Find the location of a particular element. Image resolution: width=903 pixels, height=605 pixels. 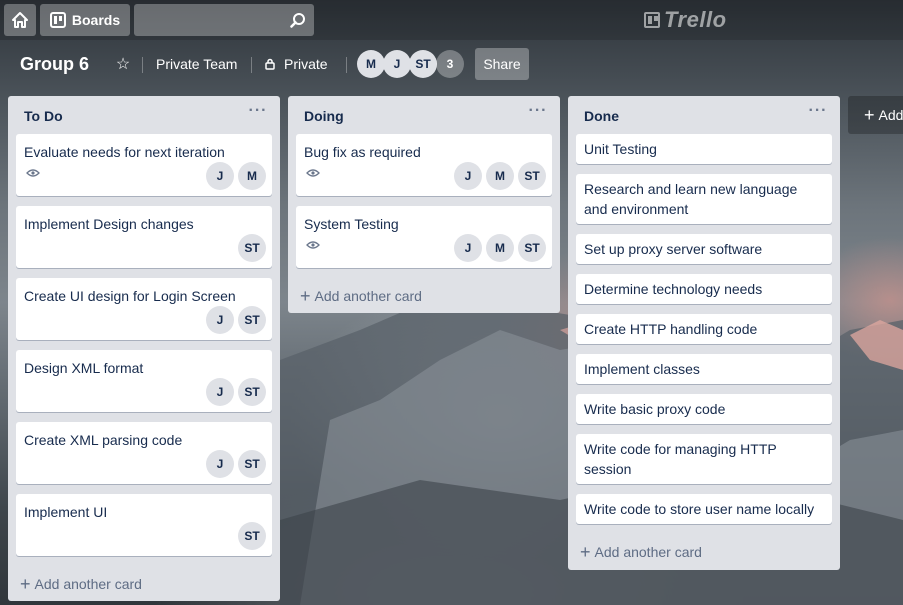

card: System Testing J M ST is located at coordinates (424, 237).